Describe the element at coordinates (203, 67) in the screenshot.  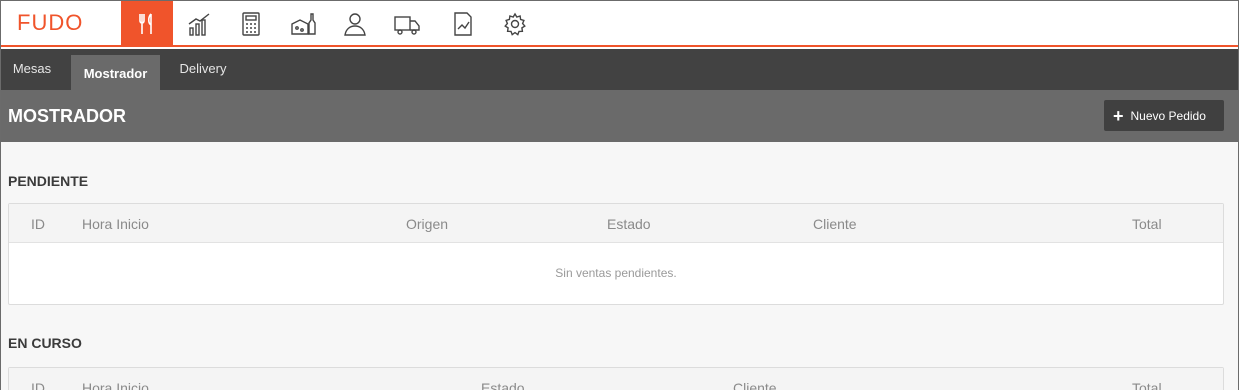
I see `tab-delivery: Delivery` at that location.